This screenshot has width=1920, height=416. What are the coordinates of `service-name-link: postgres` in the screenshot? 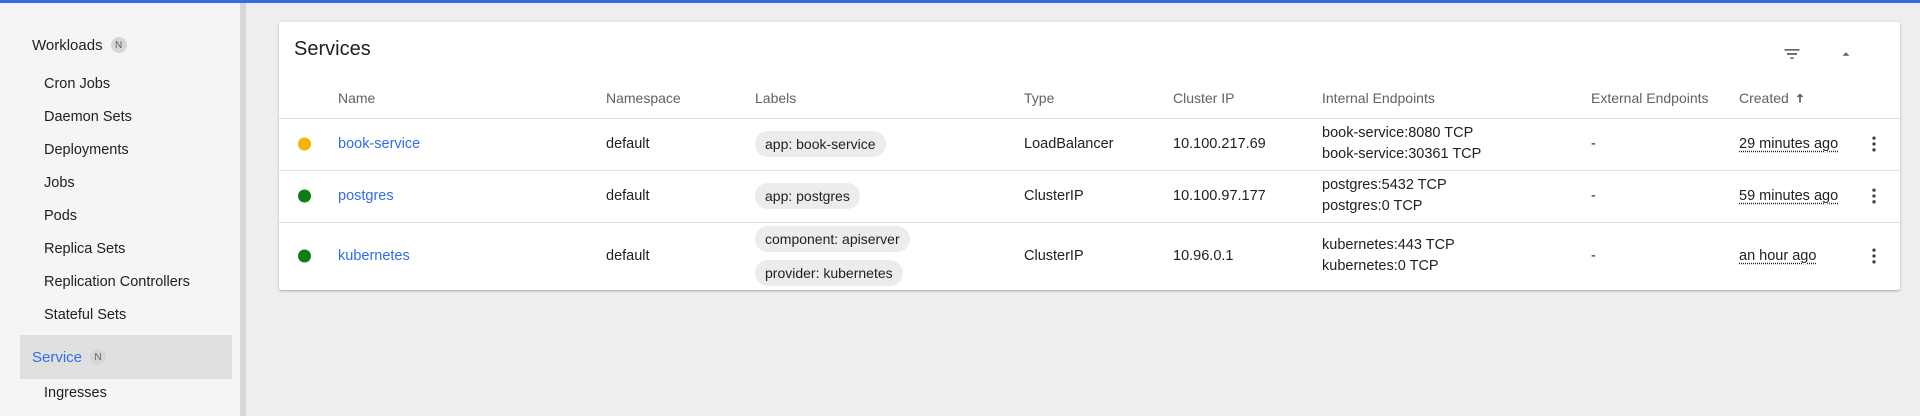 It's located at (366, 196).